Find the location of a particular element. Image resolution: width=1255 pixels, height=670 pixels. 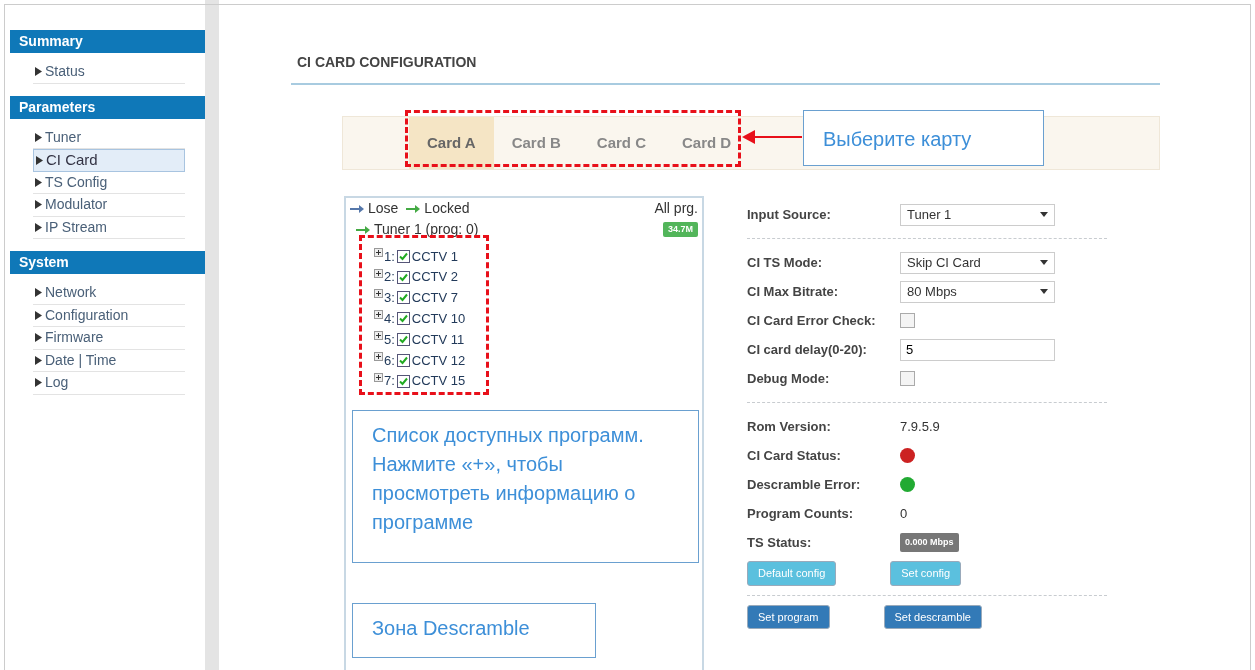

action-button: Set descramble is located at coordinates (932, 616).